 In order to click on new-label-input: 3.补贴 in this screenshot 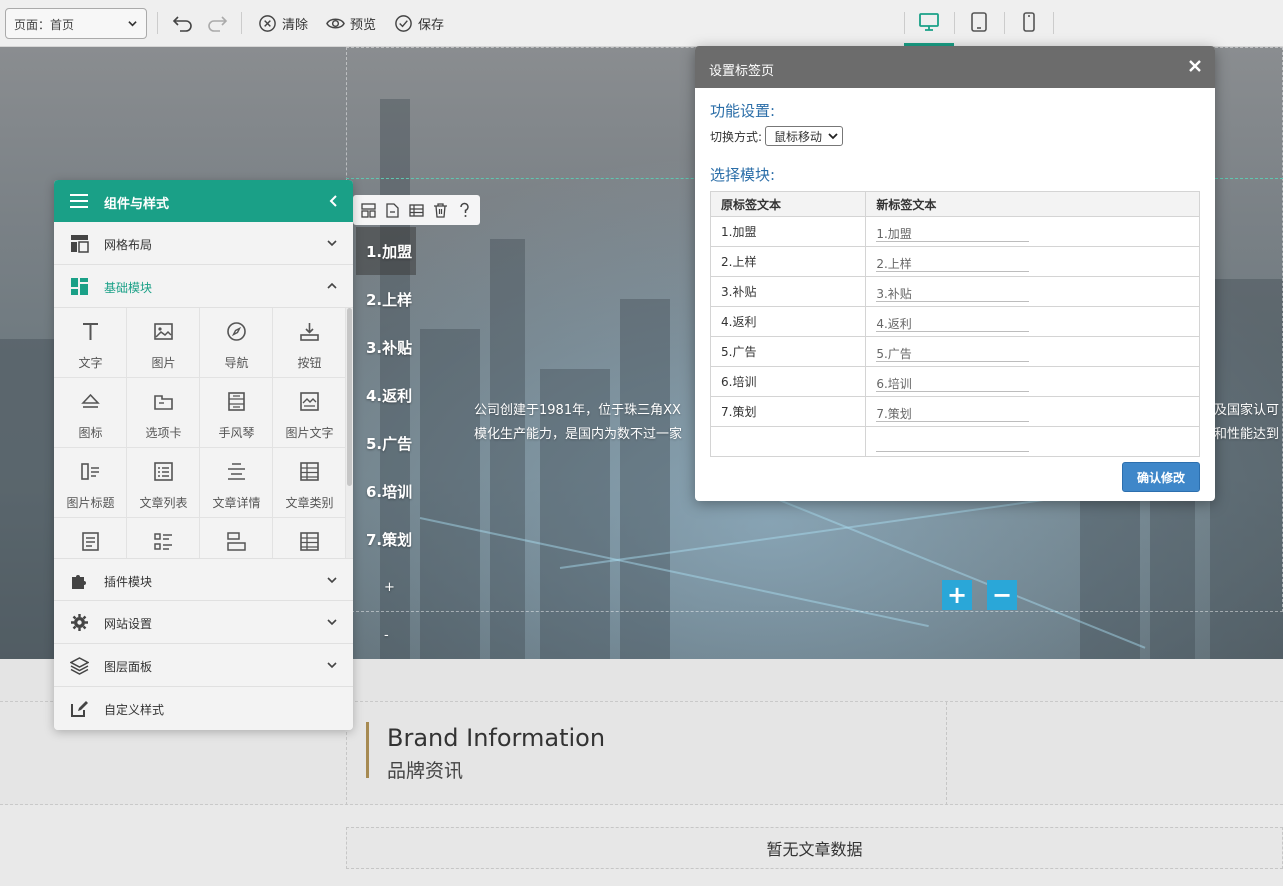, I will do `click(953, 292)`.